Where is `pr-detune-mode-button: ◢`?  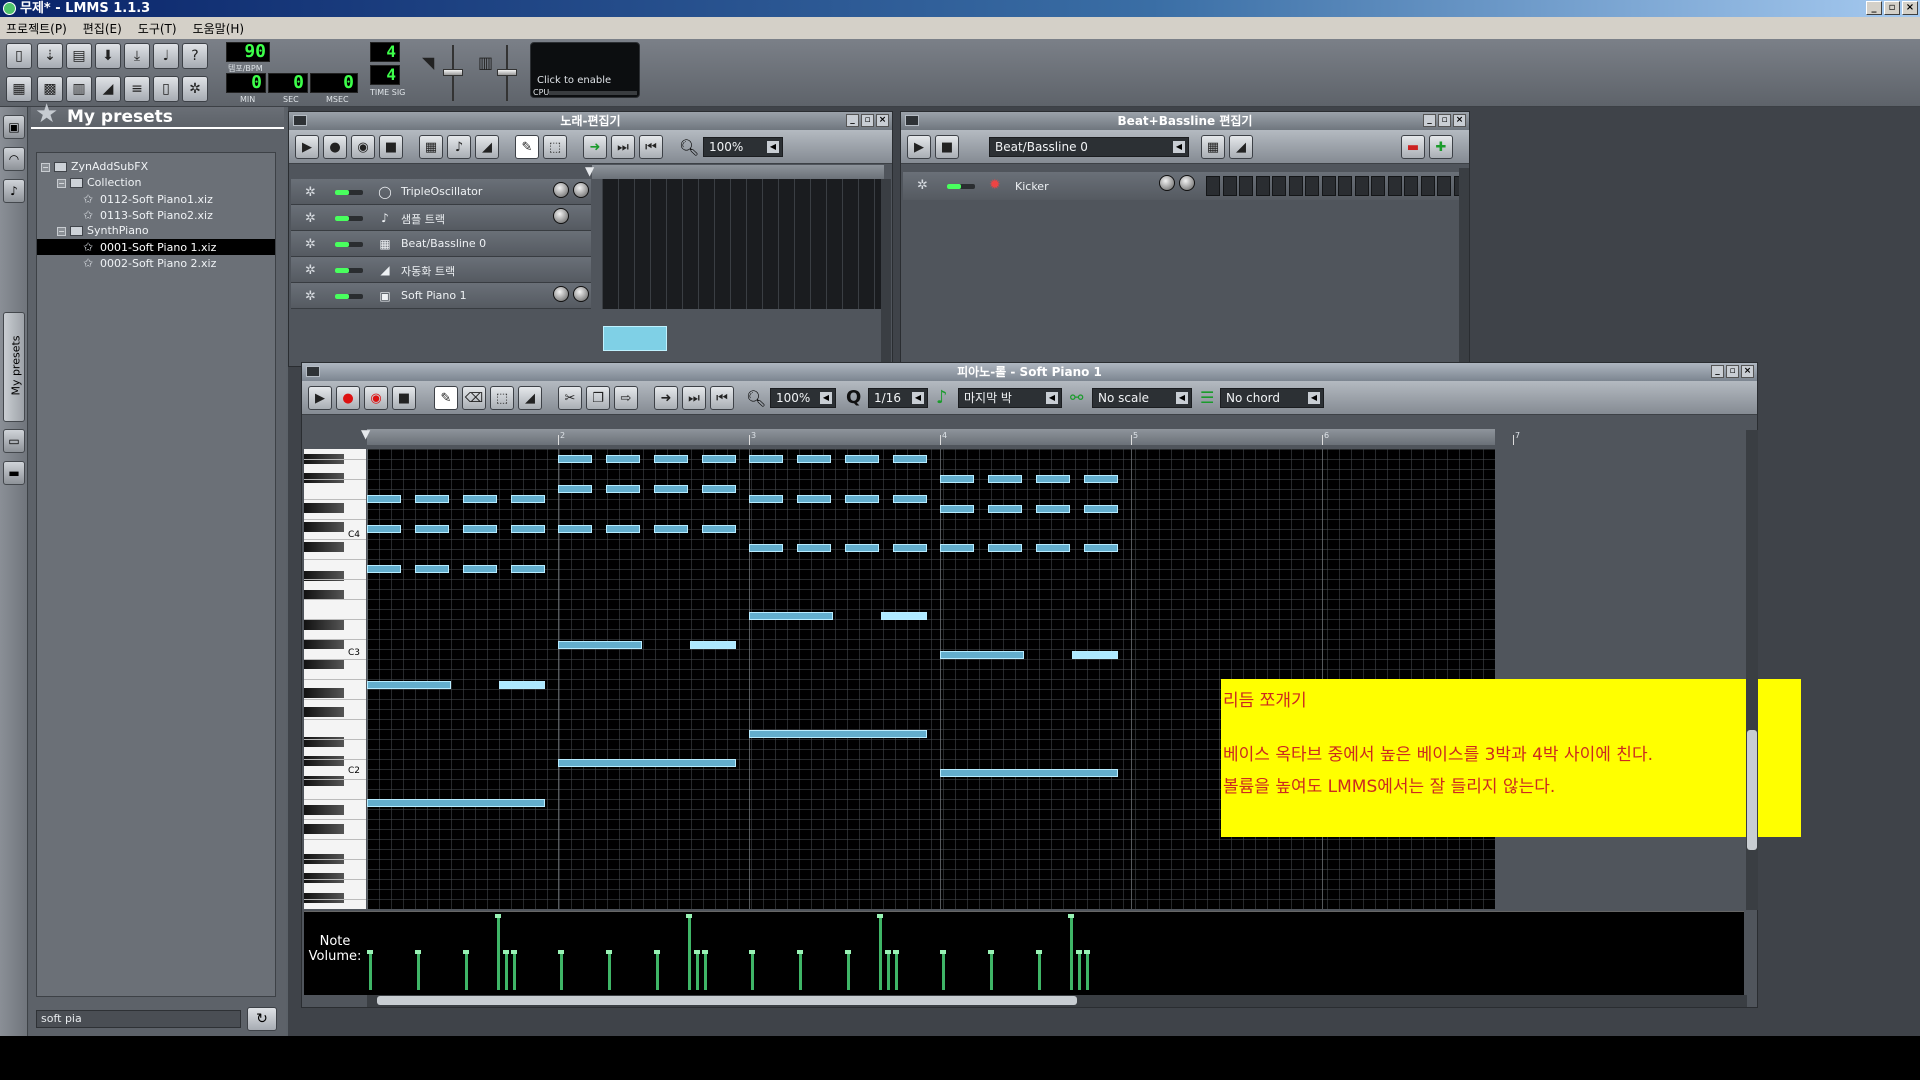 pr-detune-mode-button: ◢ is located at coordinates (530, 398).